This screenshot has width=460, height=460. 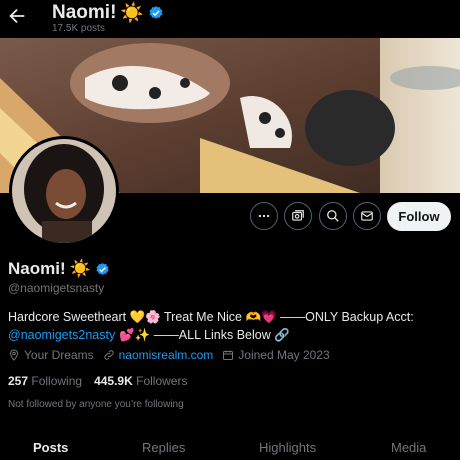 What do you see at coordinates (419, 216) in the screenshot?
I see `follow-button: Follow` at bounding box center [419, 216].